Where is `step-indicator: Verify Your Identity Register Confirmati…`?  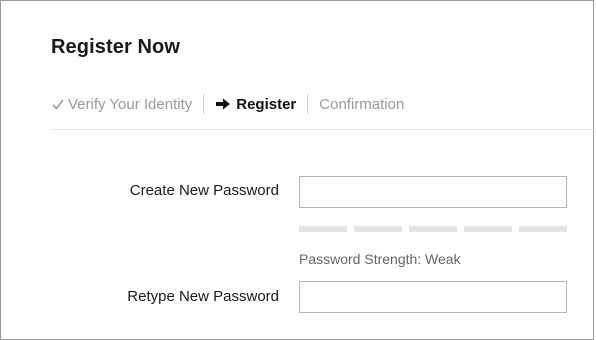 step-indicator: Verify Your Identity Register Confirmati… is located at coordinates (227, 104).